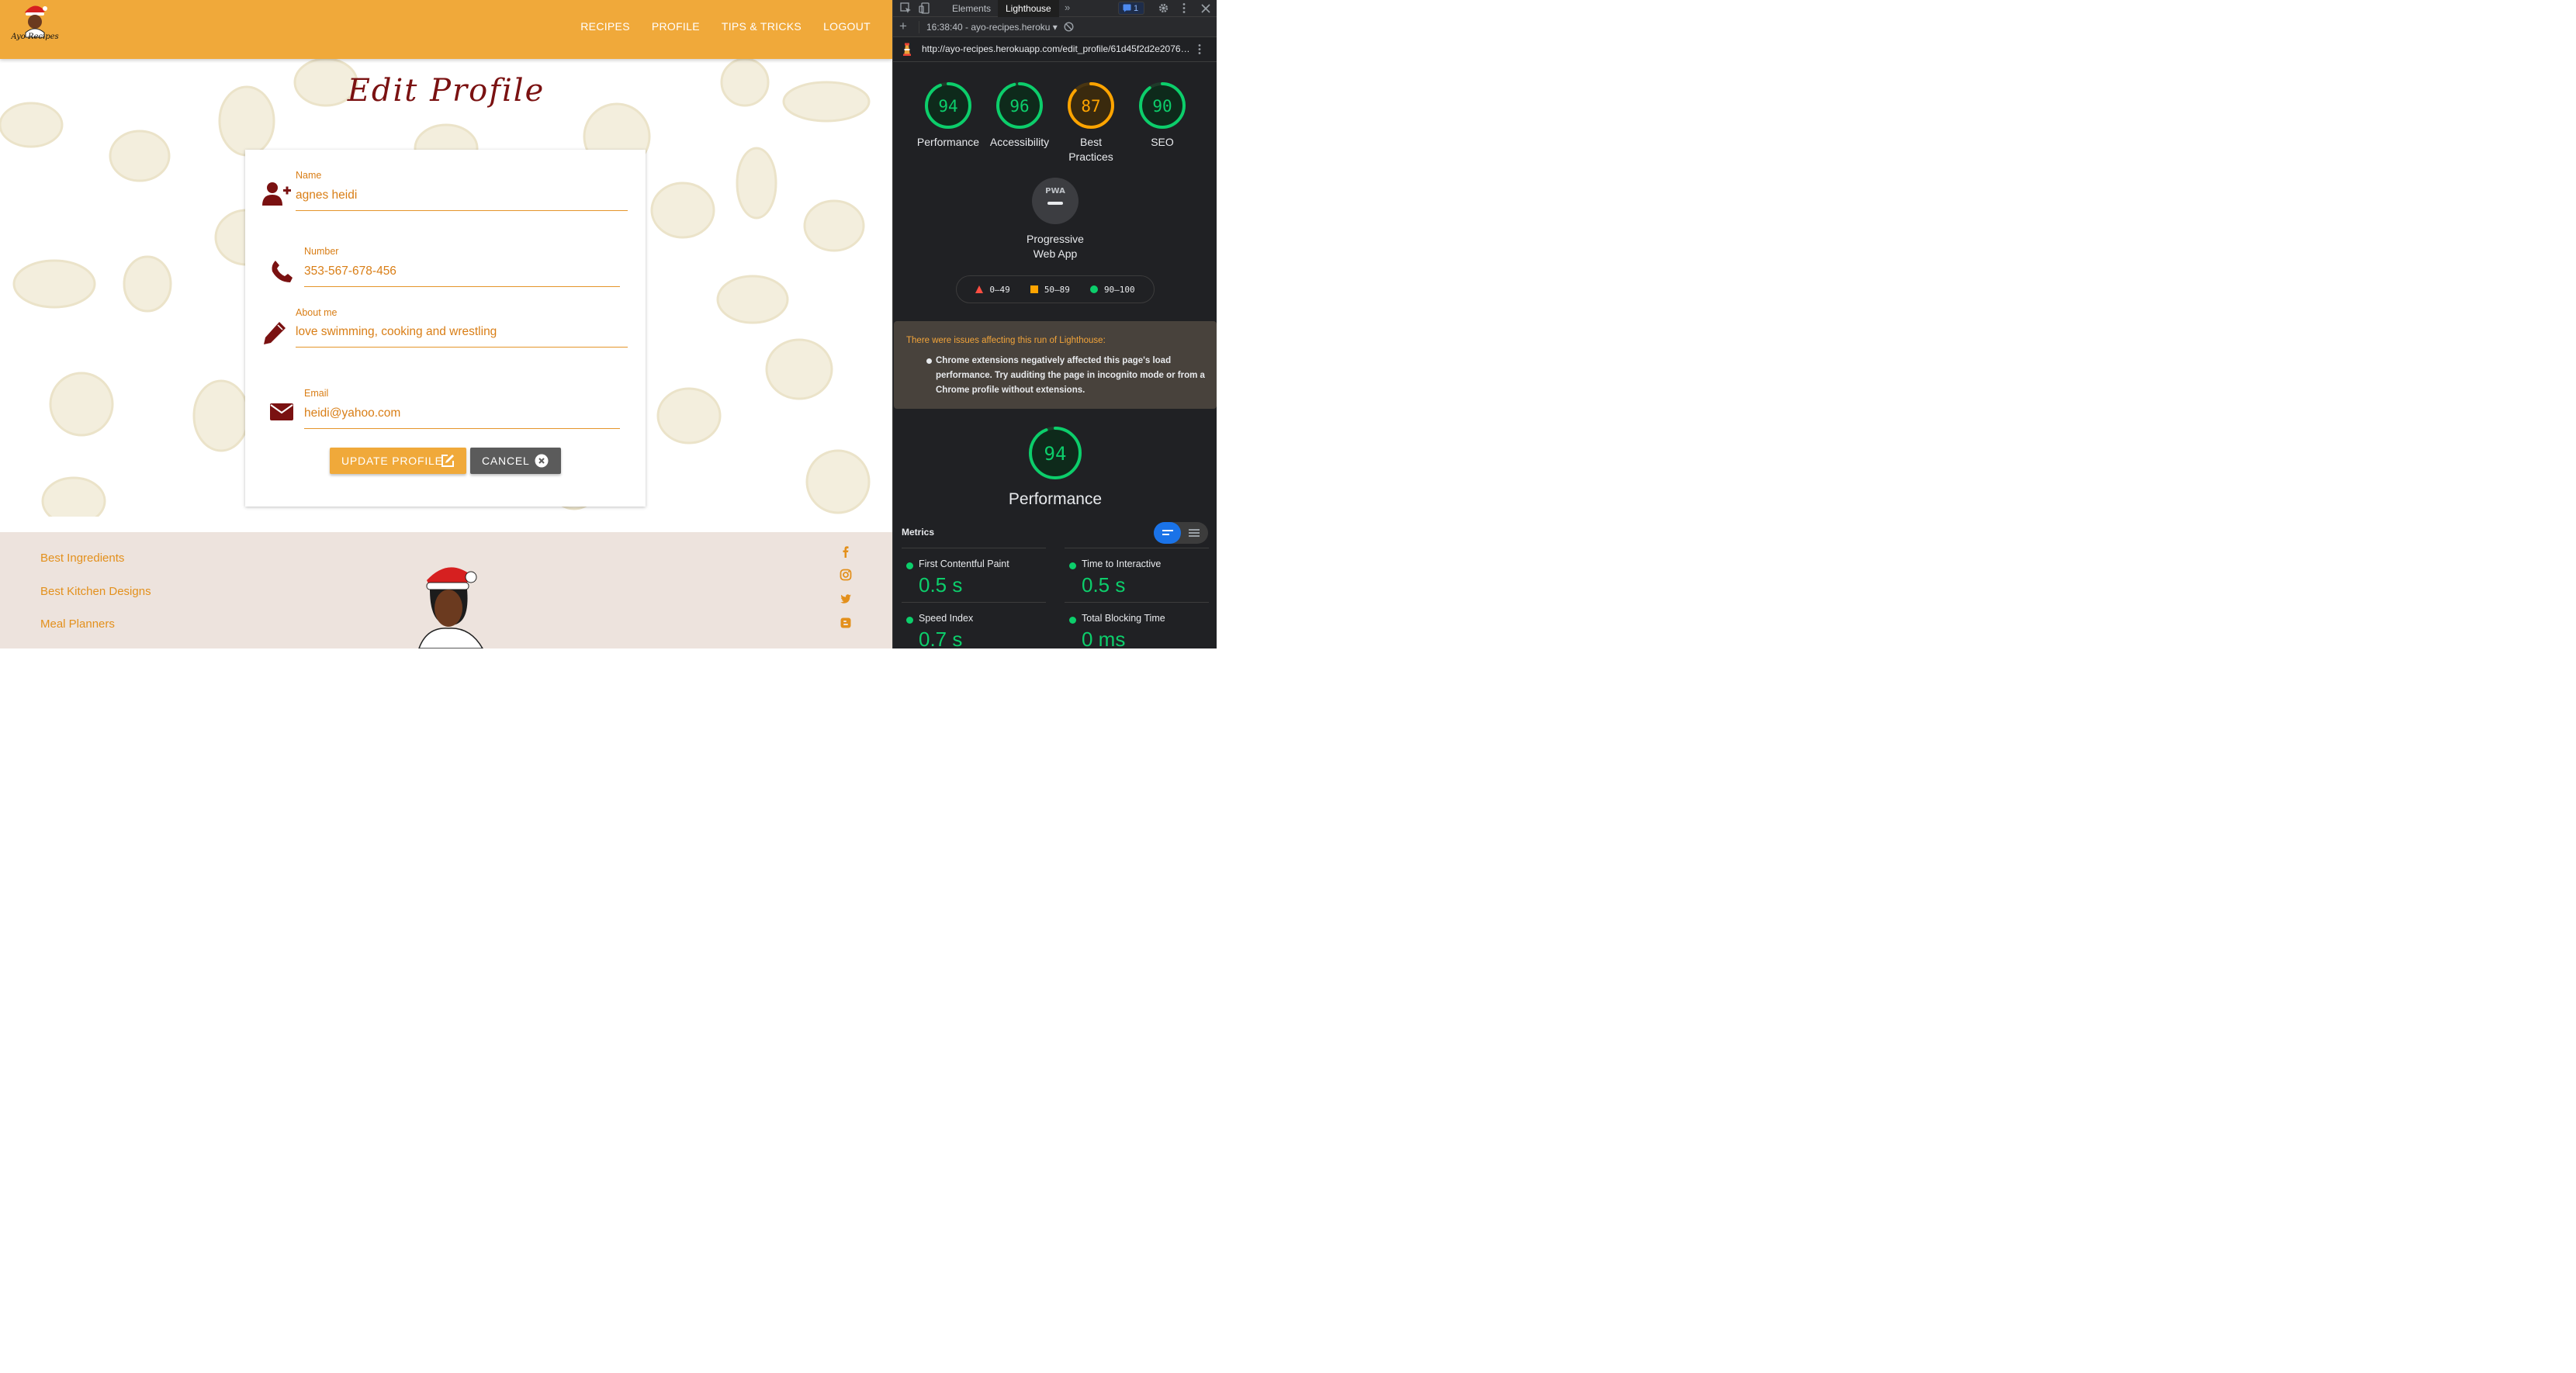 The height and width of the screenshot is (1373, 2576). What do you see at coordinates (947, 618) in the screenshot?
I see `metric-name: Speed Index` at bounding box center [947, 618].